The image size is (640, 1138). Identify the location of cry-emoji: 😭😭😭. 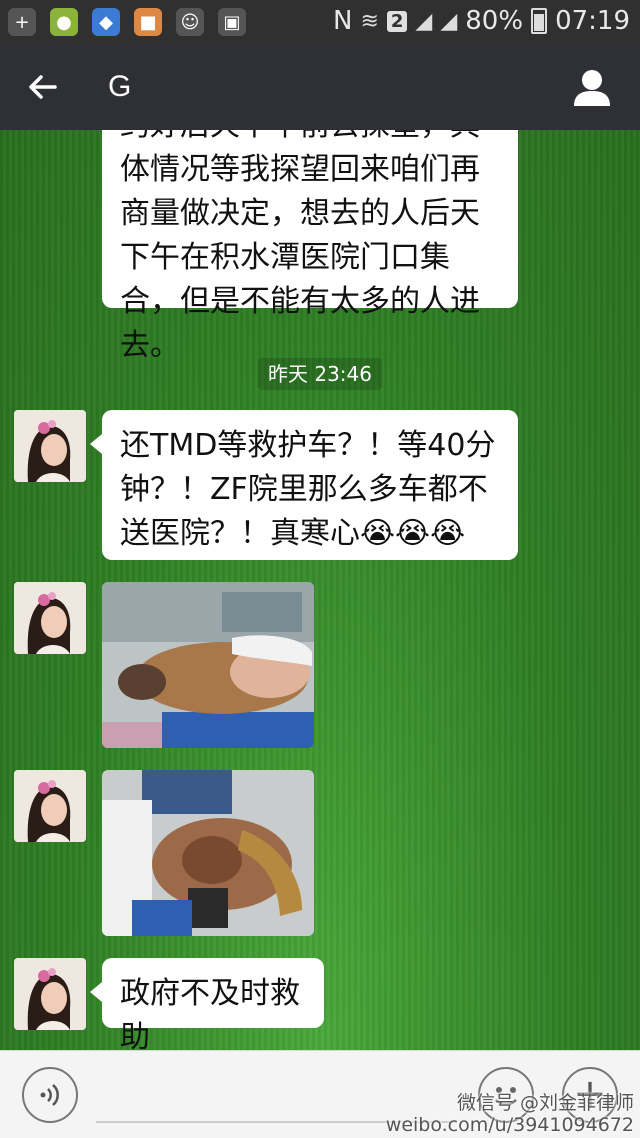
(413, 533).